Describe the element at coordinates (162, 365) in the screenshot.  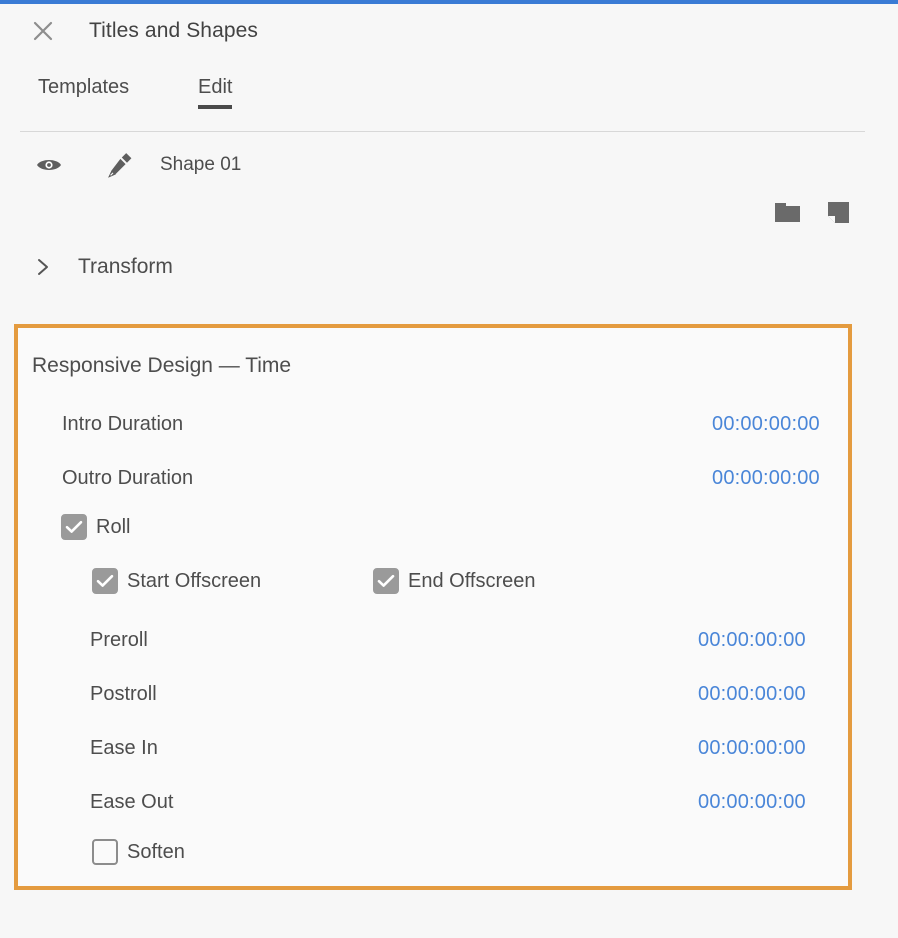
I see `section-title: Responsive Design — Time` at that location.